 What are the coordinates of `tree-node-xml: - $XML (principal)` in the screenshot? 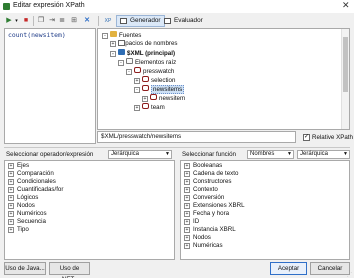 It's located at (142, 53).